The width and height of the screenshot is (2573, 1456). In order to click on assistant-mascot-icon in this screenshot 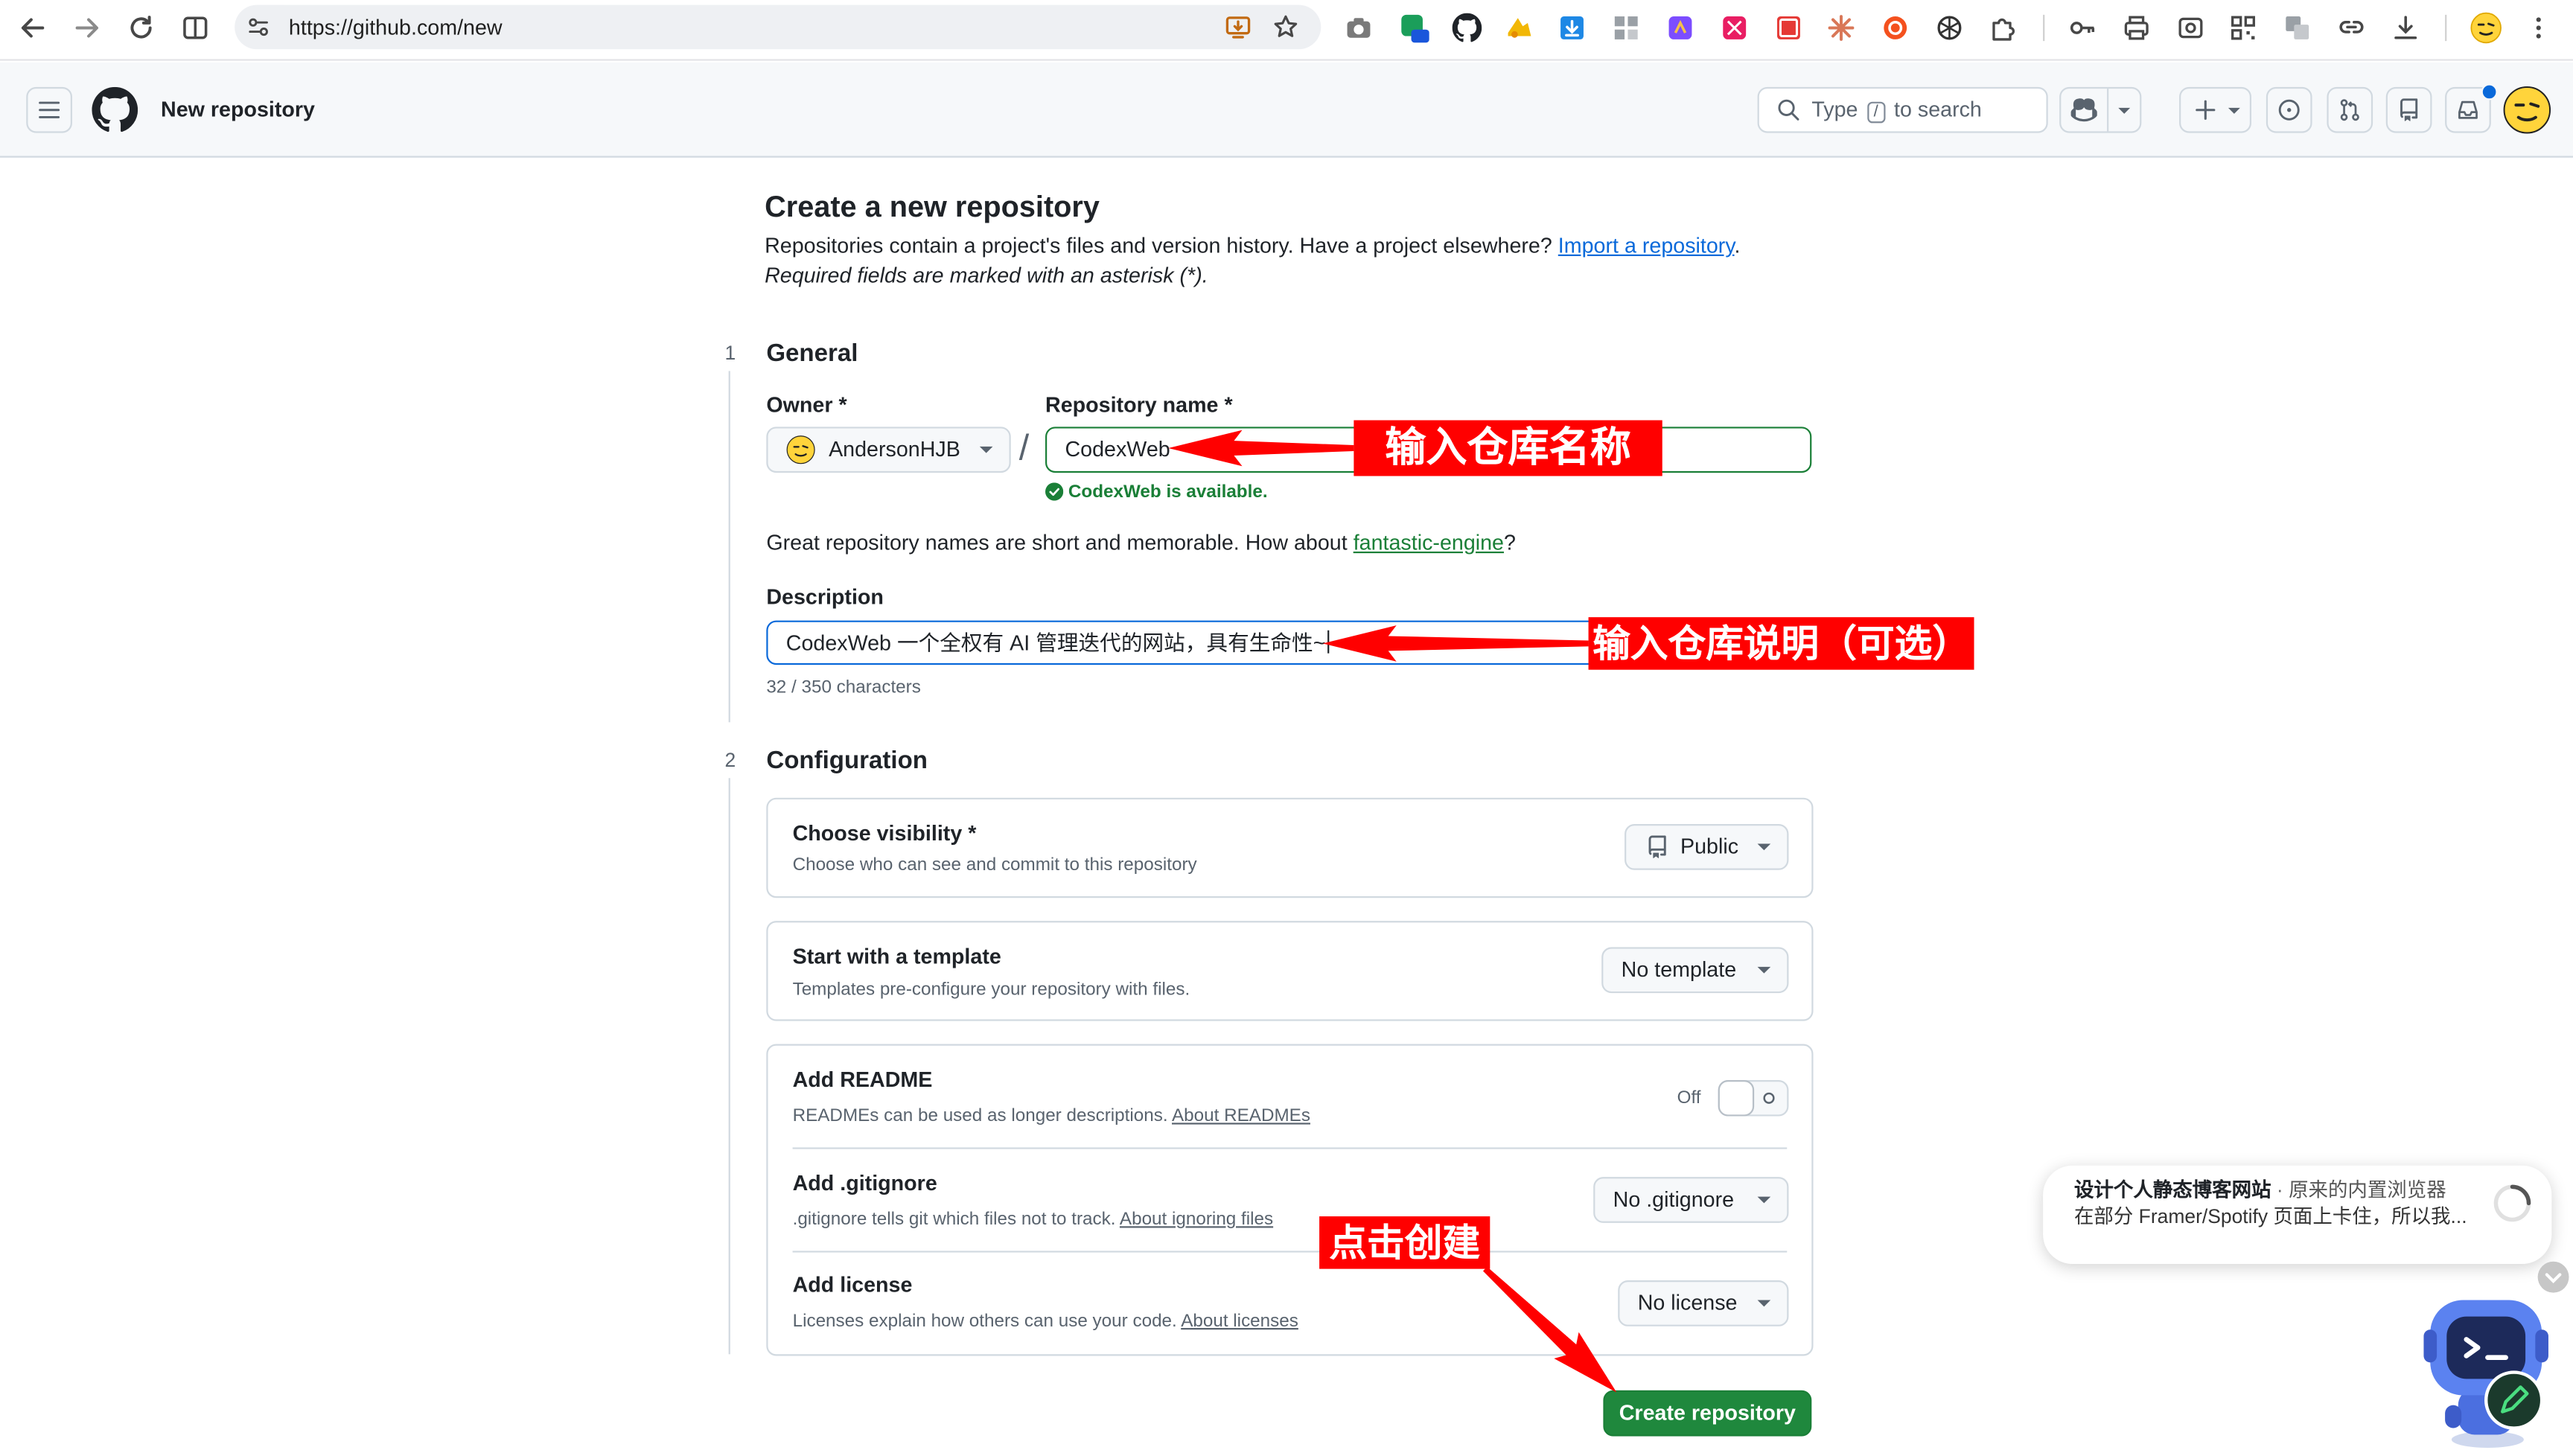, I will do `click(2489, 1369)`.